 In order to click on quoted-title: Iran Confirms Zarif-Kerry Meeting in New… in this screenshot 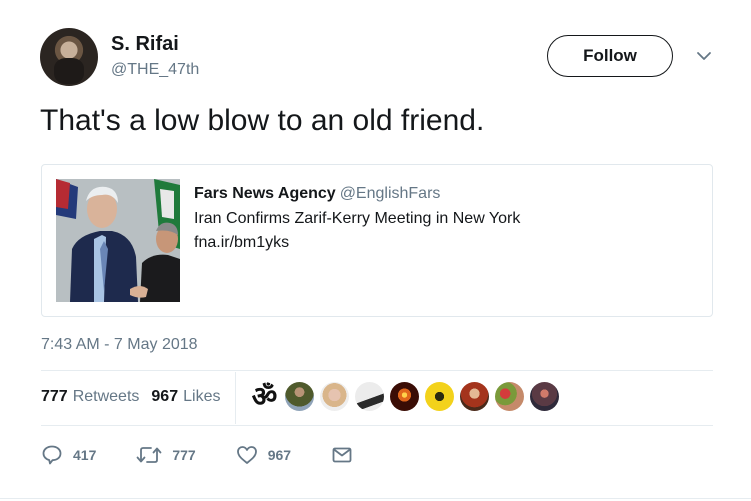, I will do `click(357, 218)`.